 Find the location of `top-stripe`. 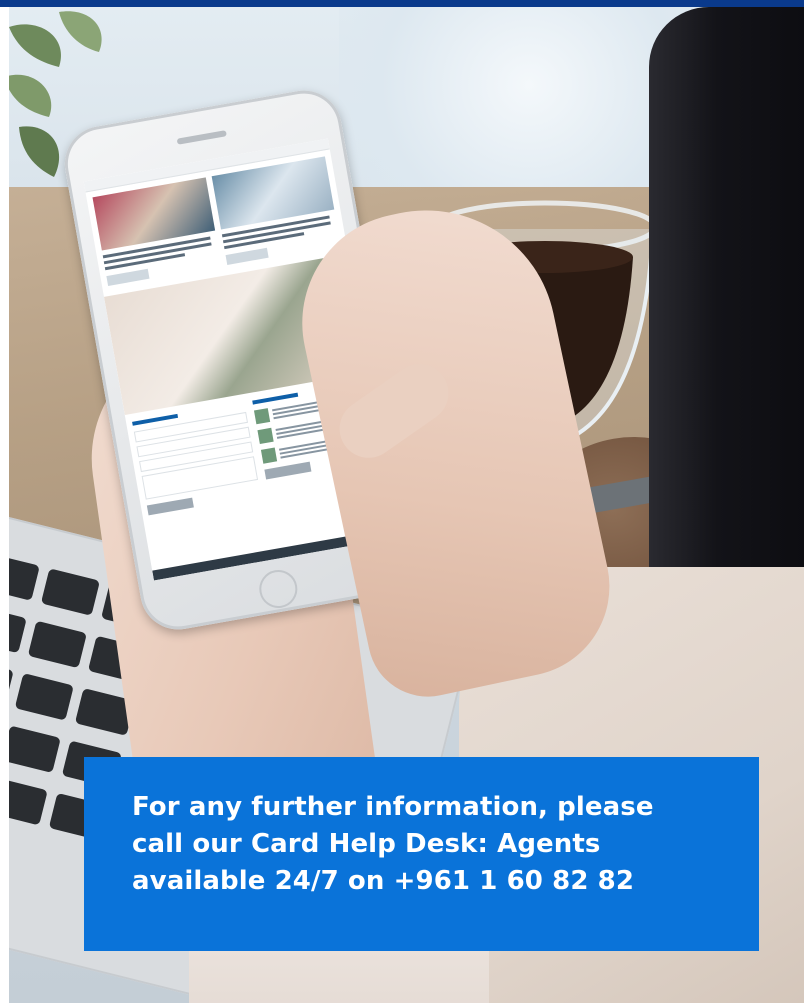

top-stripe is located at coordinates (402, 3).